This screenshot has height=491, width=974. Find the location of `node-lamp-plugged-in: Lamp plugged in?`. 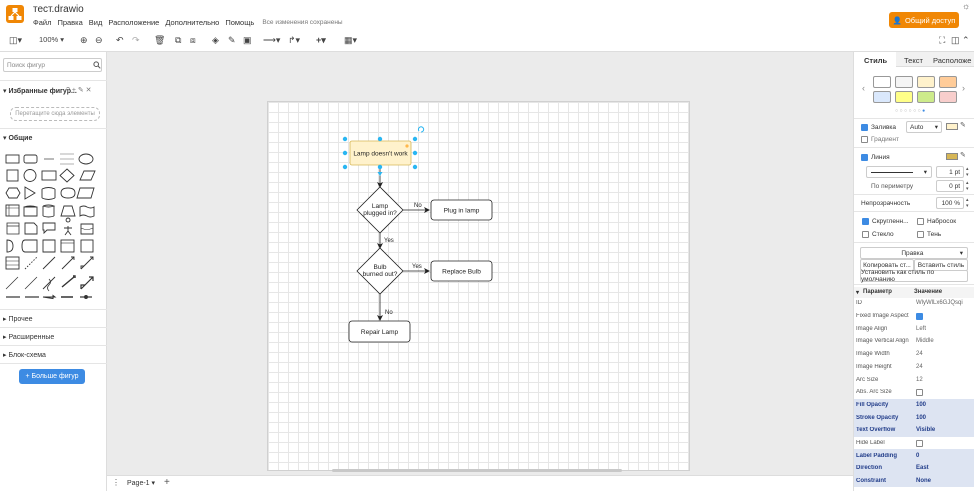

node-lamp-plugged-in: Lamp plugged in? is located at coordinates (380, 210).